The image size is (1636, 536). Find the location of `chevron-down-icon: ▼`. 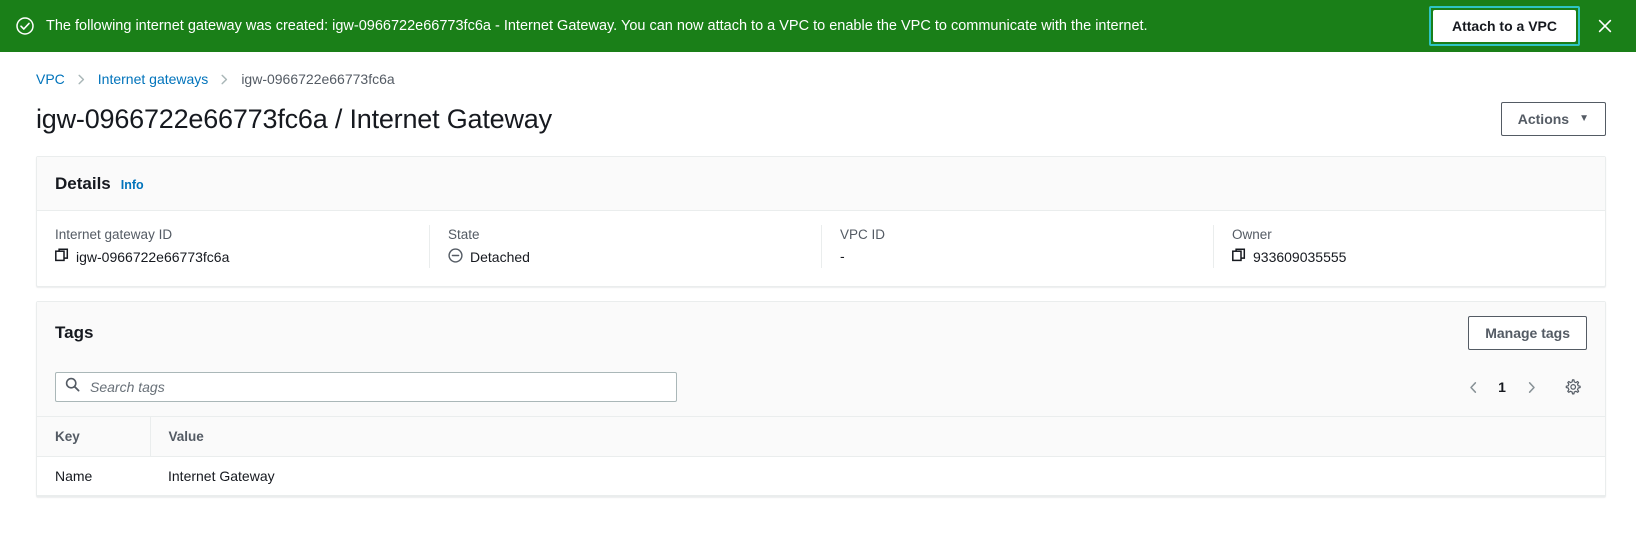

chevron-down-icon: ▼ is located at coordinates (1584, 118).